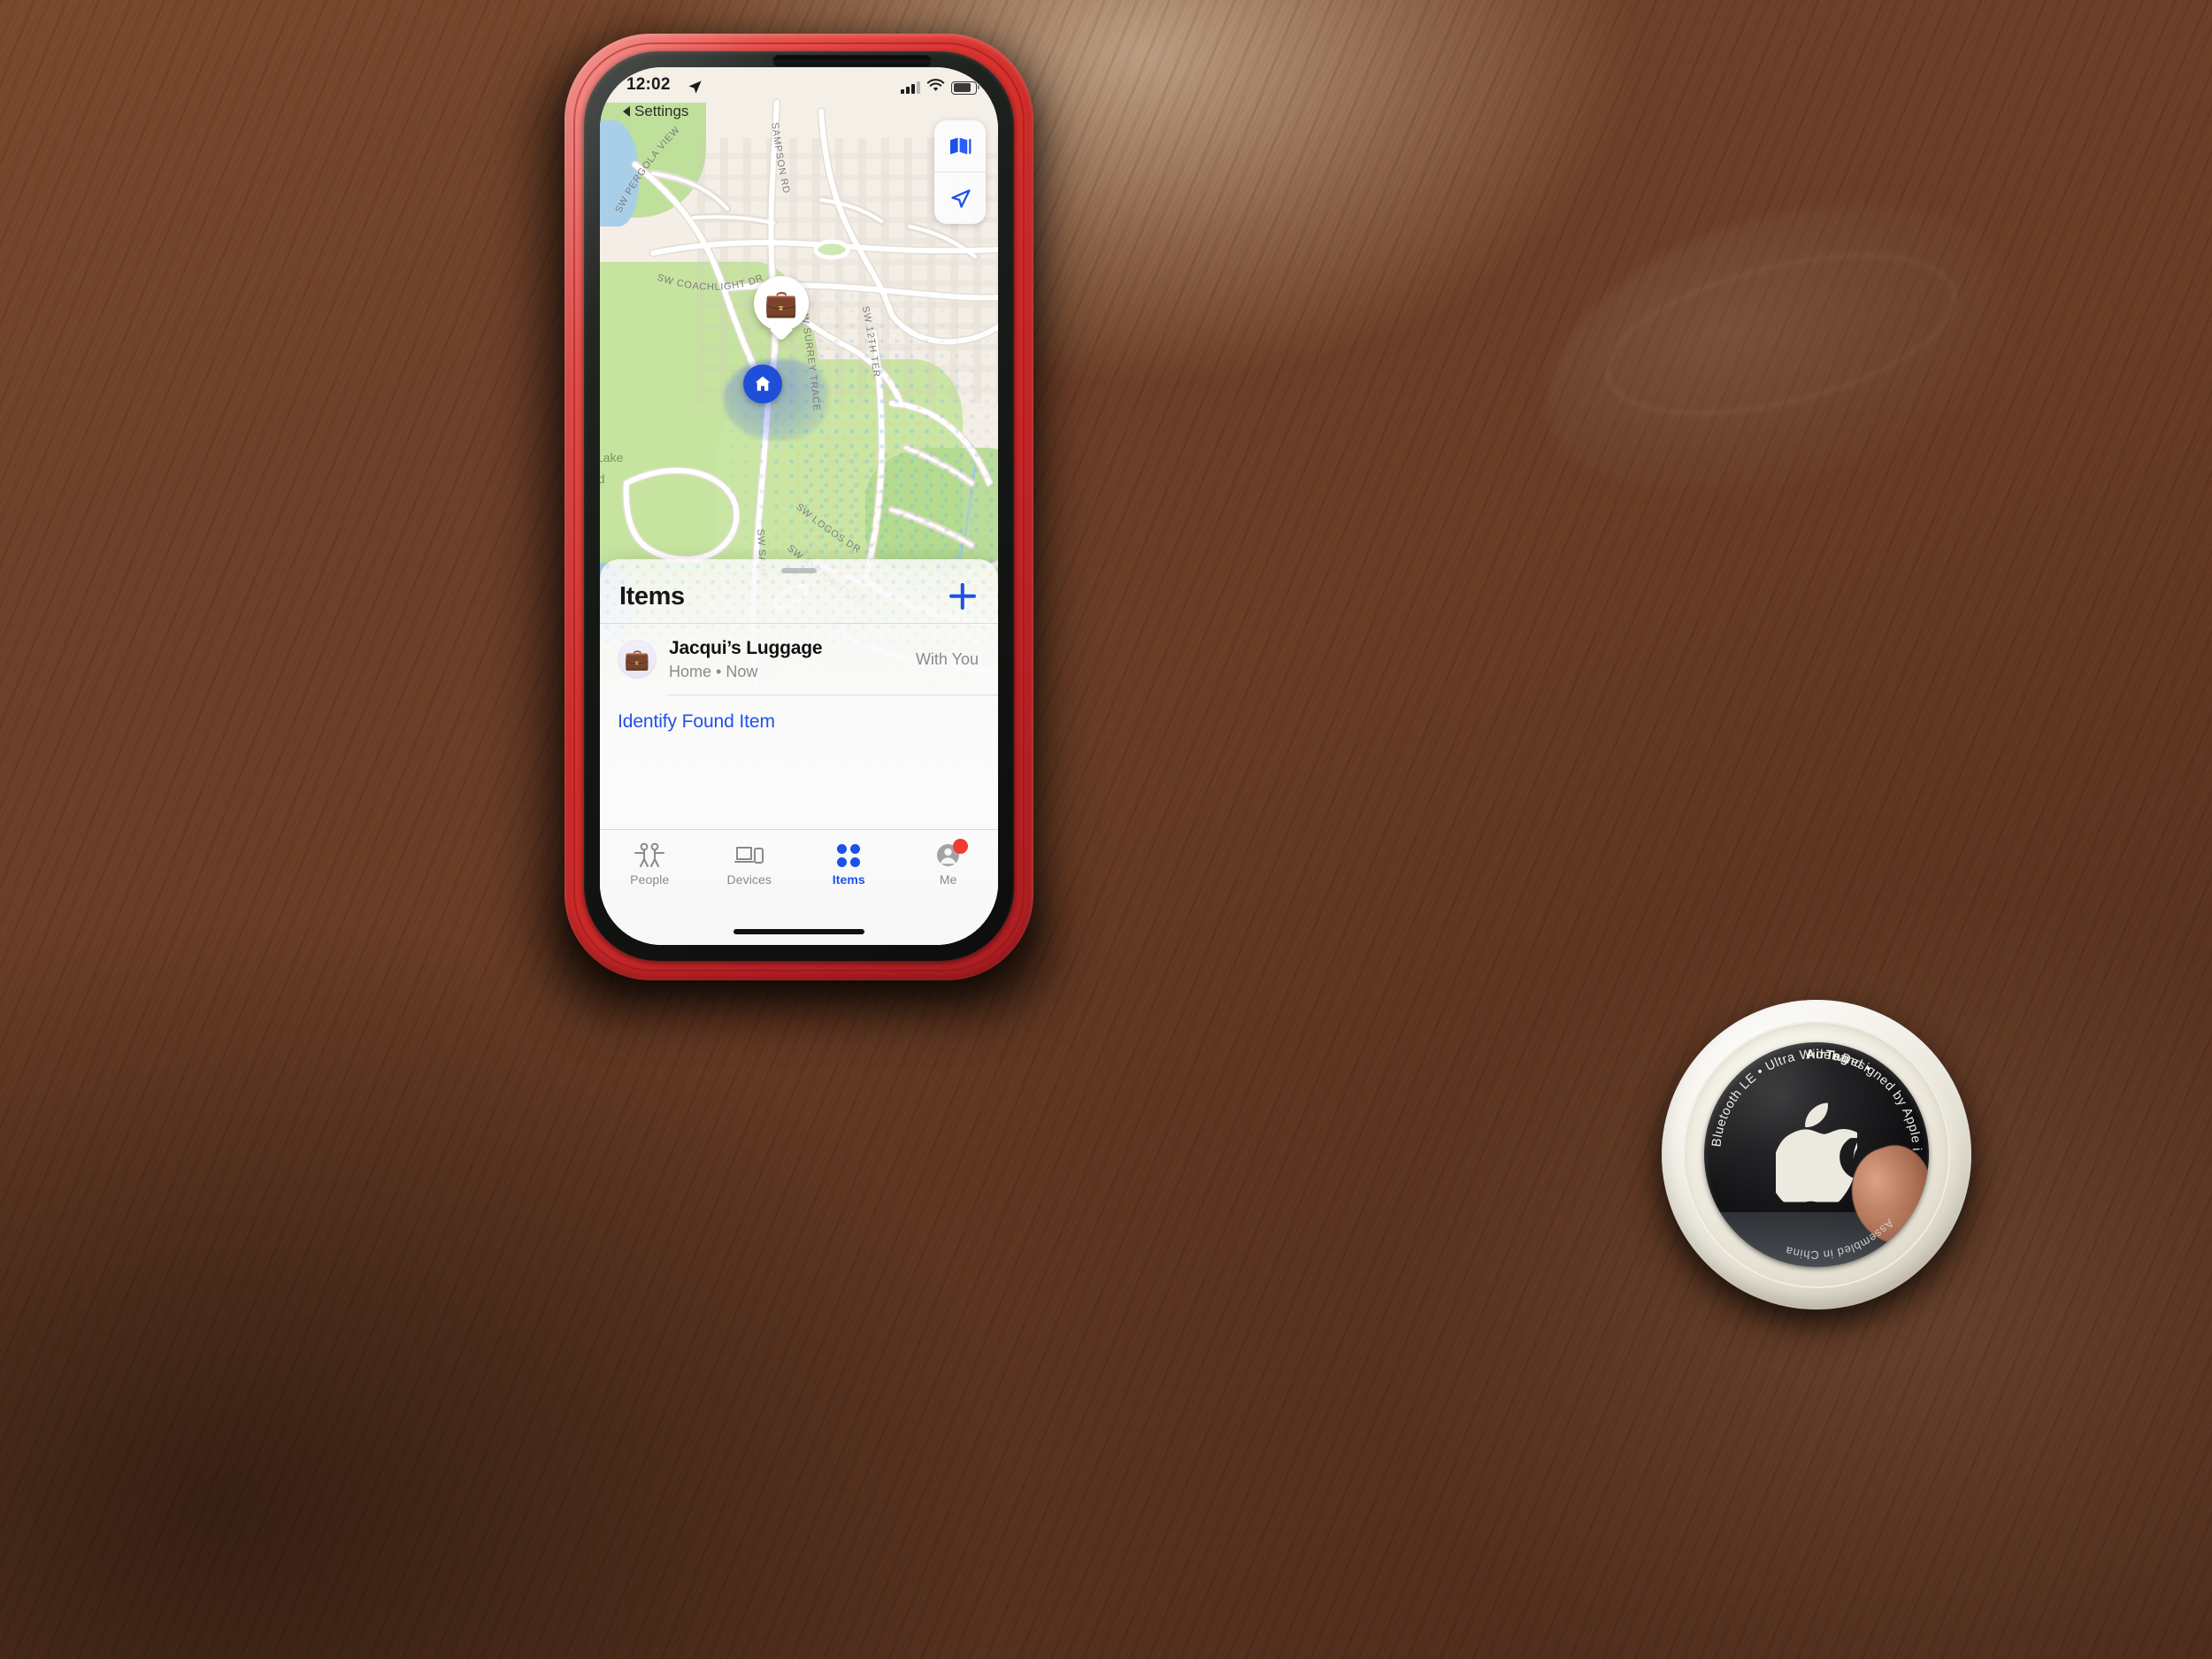  What do you see at coordinates (947, 658) in the screenshot?
I see `status-badge: With You` at bounding box center [947, 658].